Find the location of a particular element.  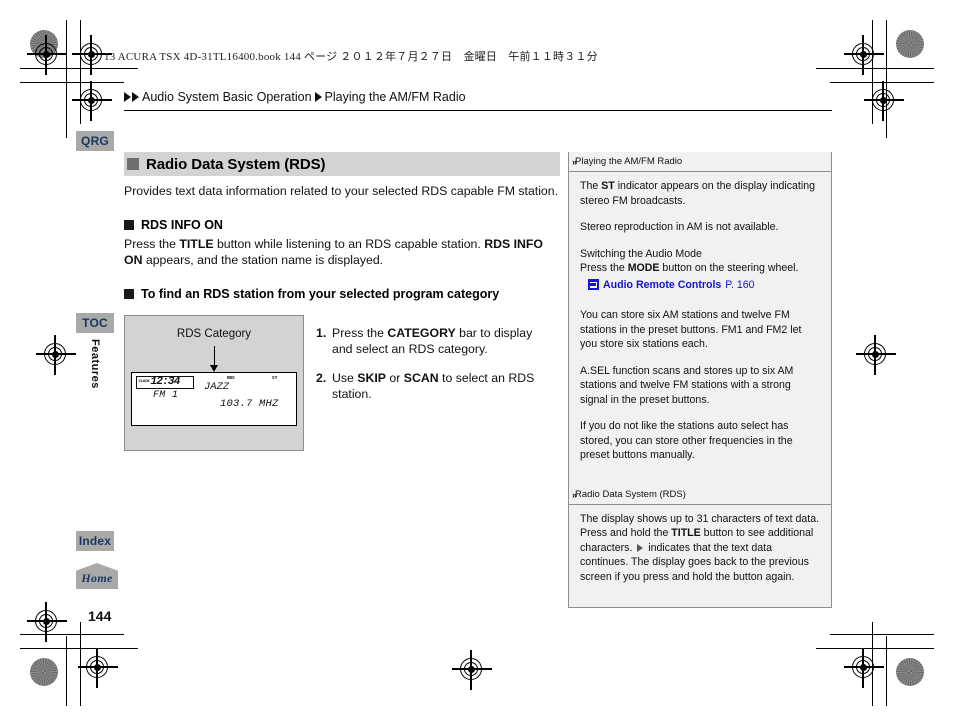

side-note-heading-text: Playing the AM/FM Radio is located at coordinates (629, 161).